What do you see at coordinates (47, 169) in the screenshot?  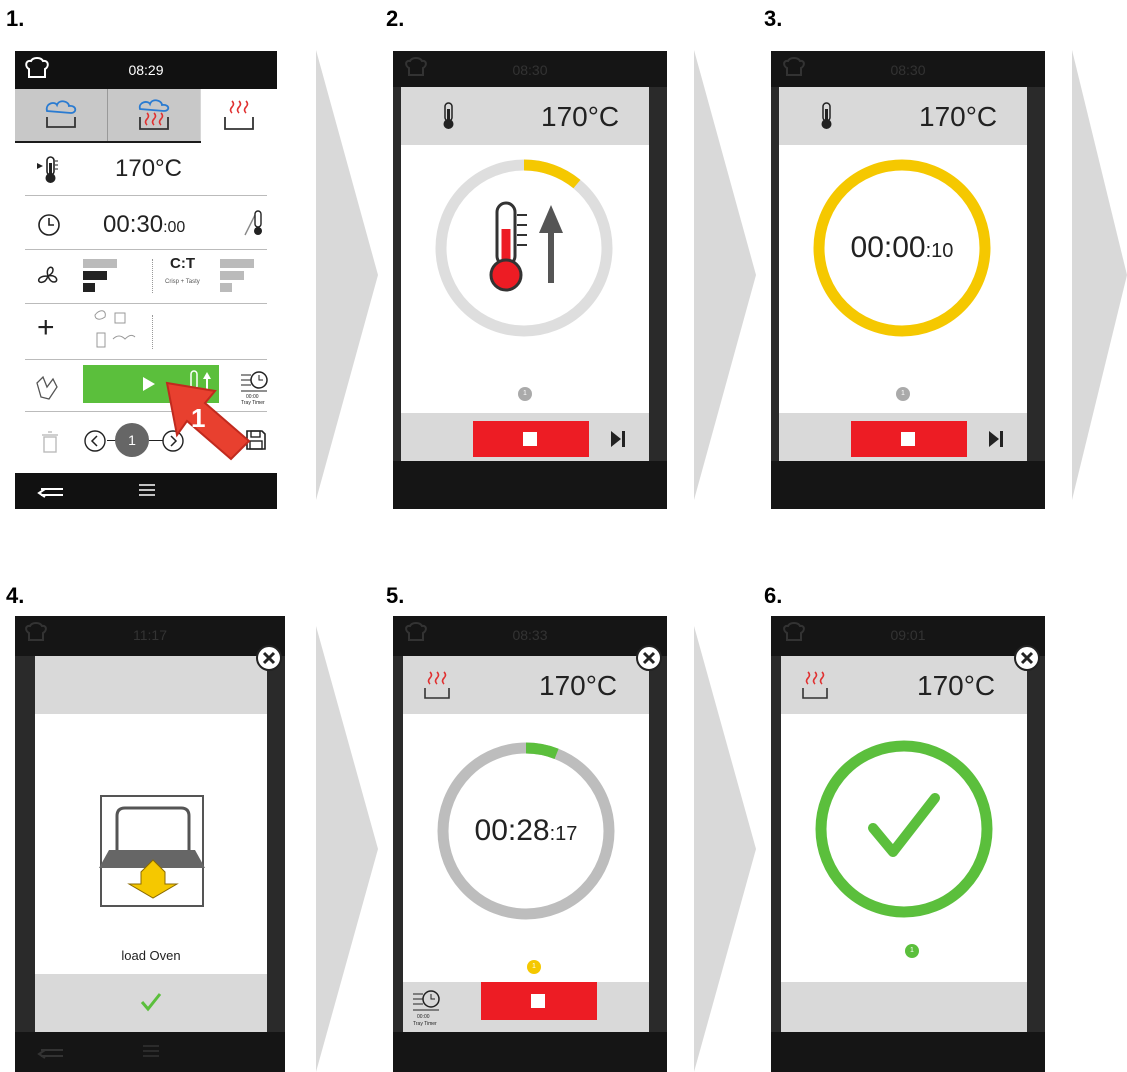 I see `core-temperature-icon` at bounding box center [47, 169].